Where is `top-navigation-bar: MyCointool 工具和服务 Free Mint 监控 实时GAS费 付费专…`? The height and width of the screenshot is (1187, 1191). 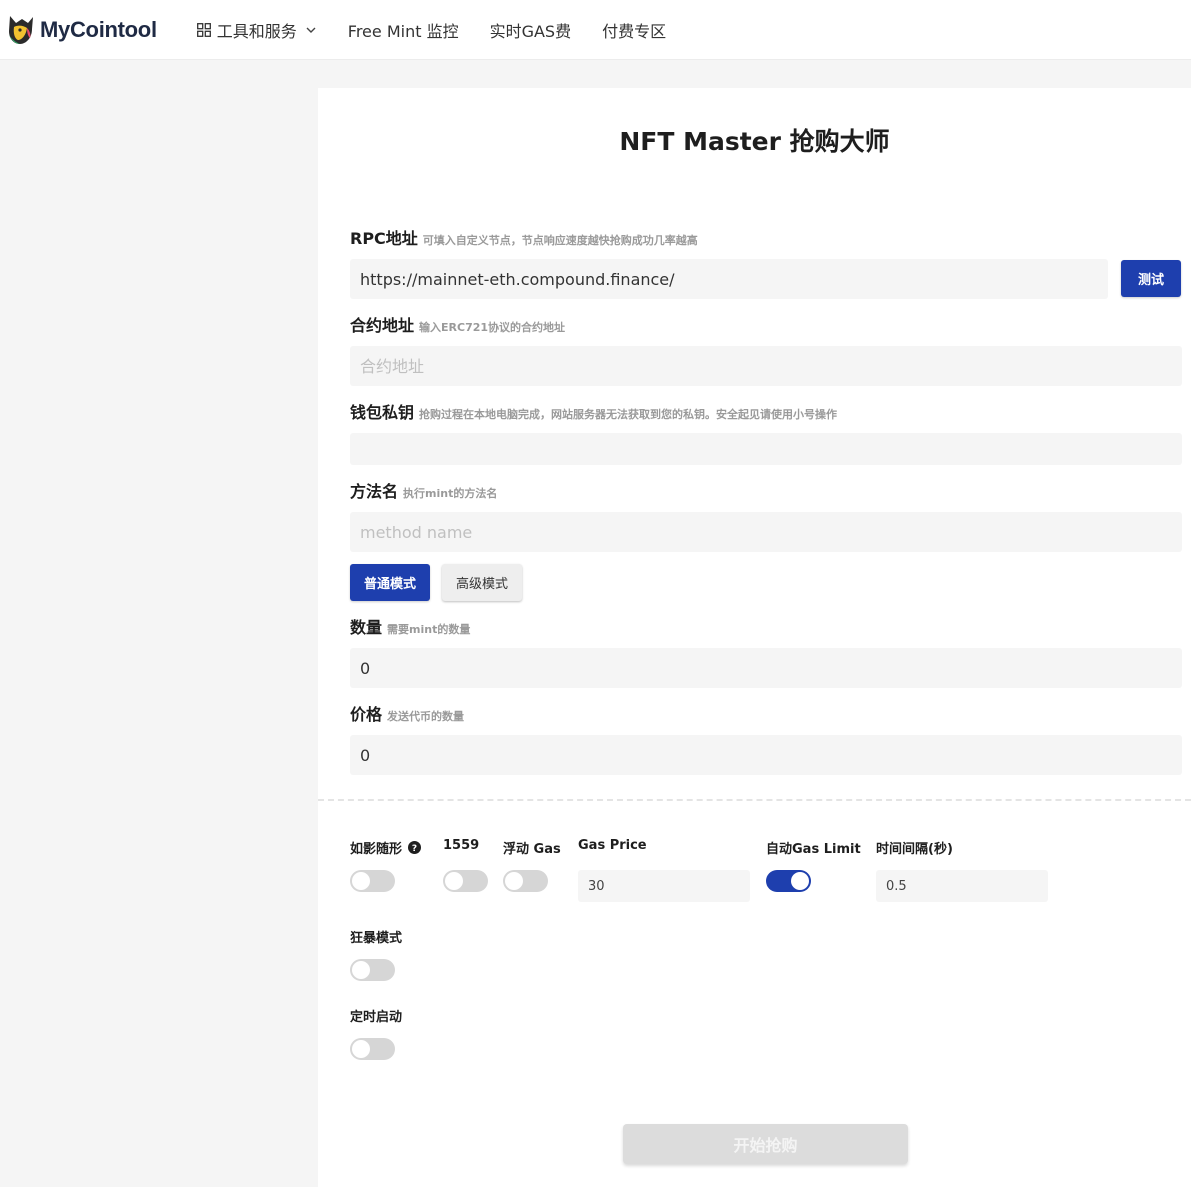 top-navigation-bar: MyCointool 工具和服务 Free Mint 监控 实时GAS费 付费专… is located at coordinates (595, 30).